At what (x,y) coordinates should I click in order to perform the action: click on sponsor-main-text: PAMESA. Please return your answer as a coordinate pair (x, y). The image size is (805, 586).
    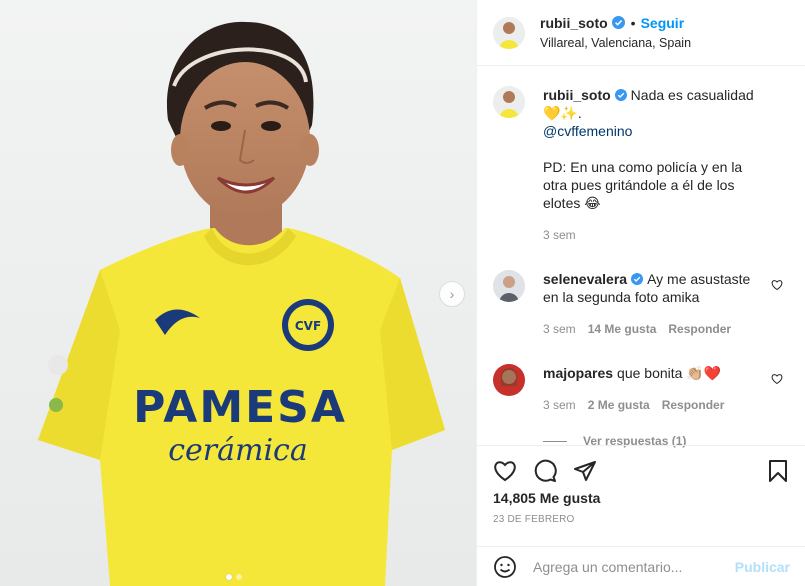
    Looking at the image, I should click on (240, 407).